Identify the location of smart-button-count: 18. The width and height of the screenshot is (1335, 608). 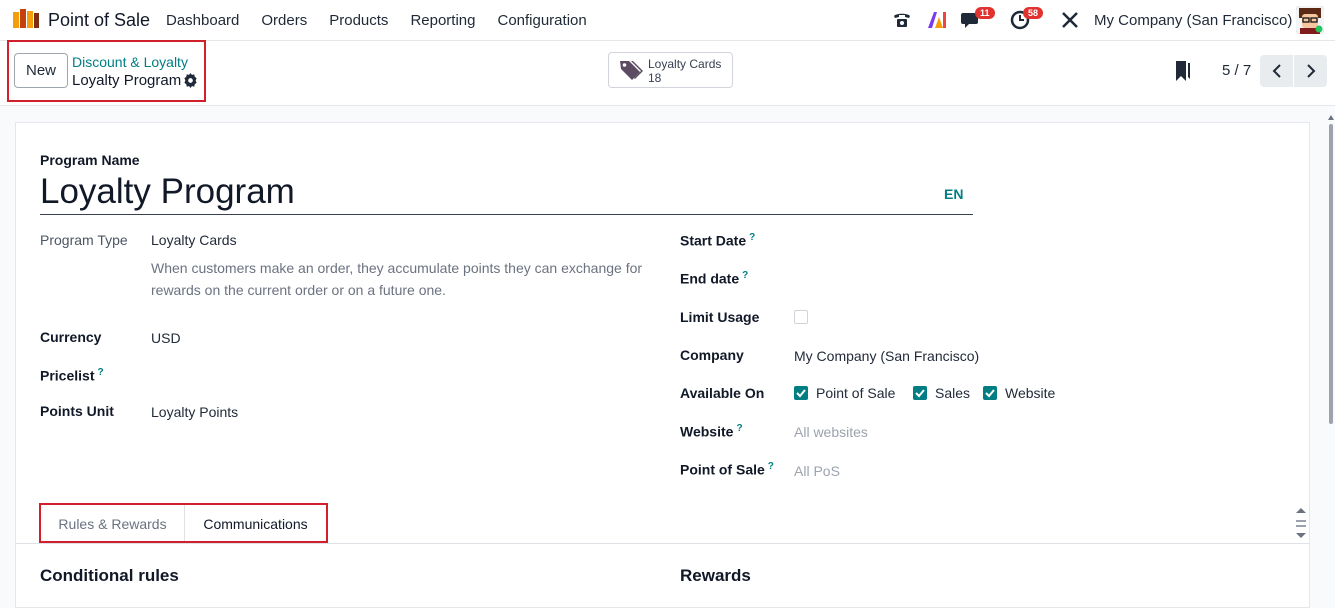
(655, 78).